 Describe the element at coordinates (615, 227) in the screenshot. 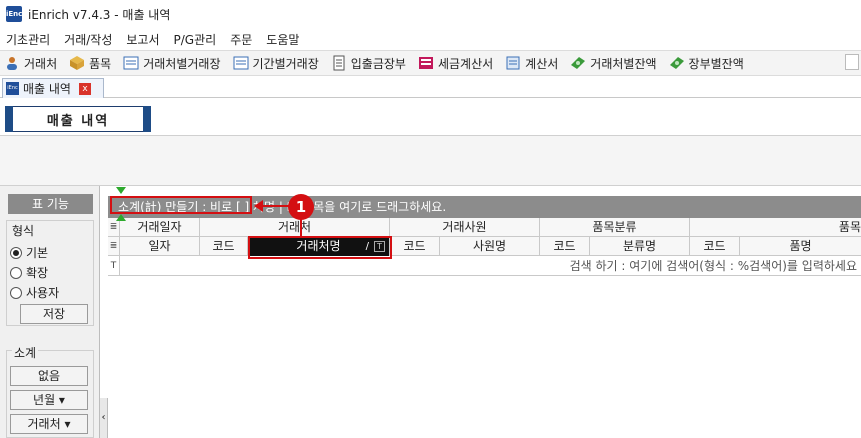

I see `column-group-item-category: 품목분류` at that location.